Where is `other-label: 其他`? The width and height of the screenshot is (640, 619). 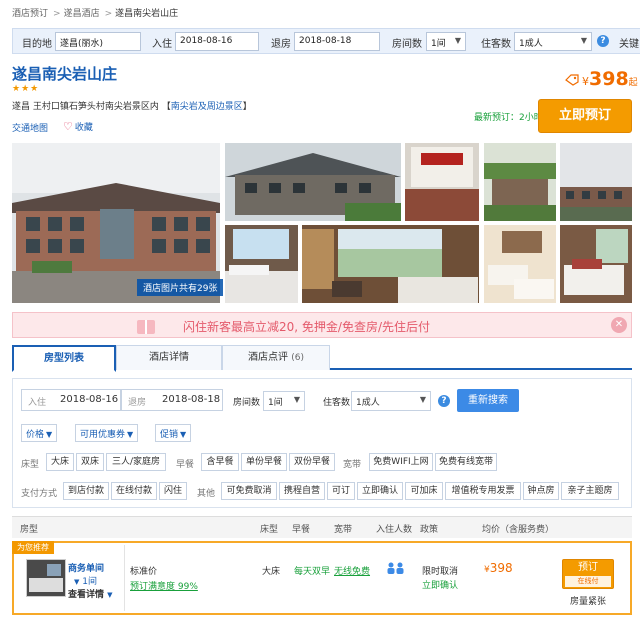 other-label: 其他 is located at coordinates (206, 494).